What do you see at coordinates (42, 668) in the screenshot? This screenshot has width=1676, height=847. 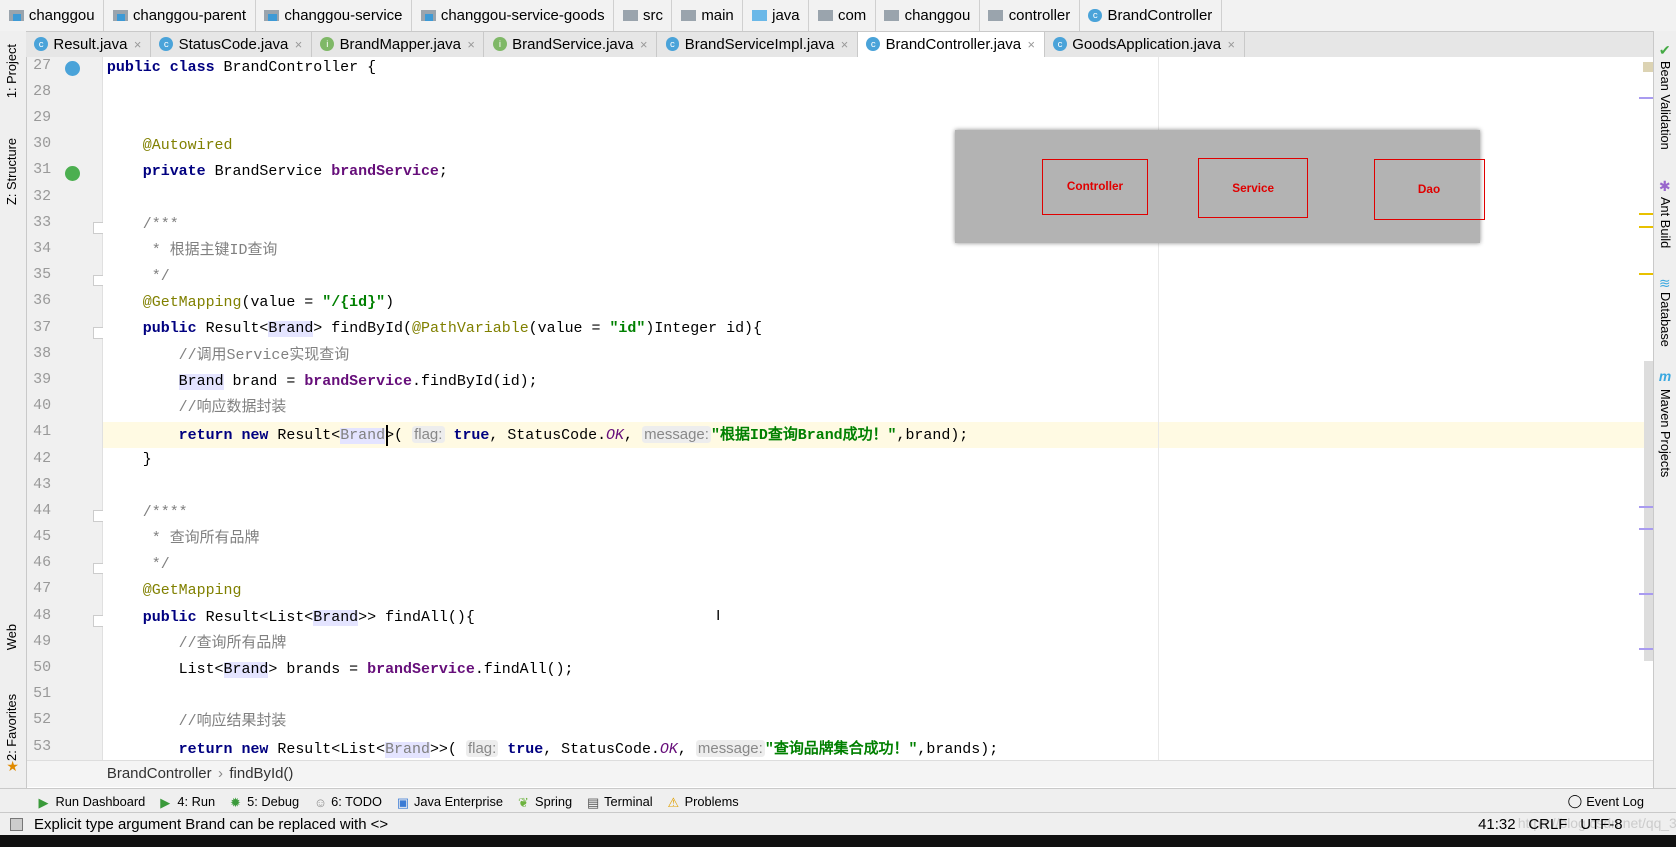 I see `line-number: 50` at bounding box center [42, 668].